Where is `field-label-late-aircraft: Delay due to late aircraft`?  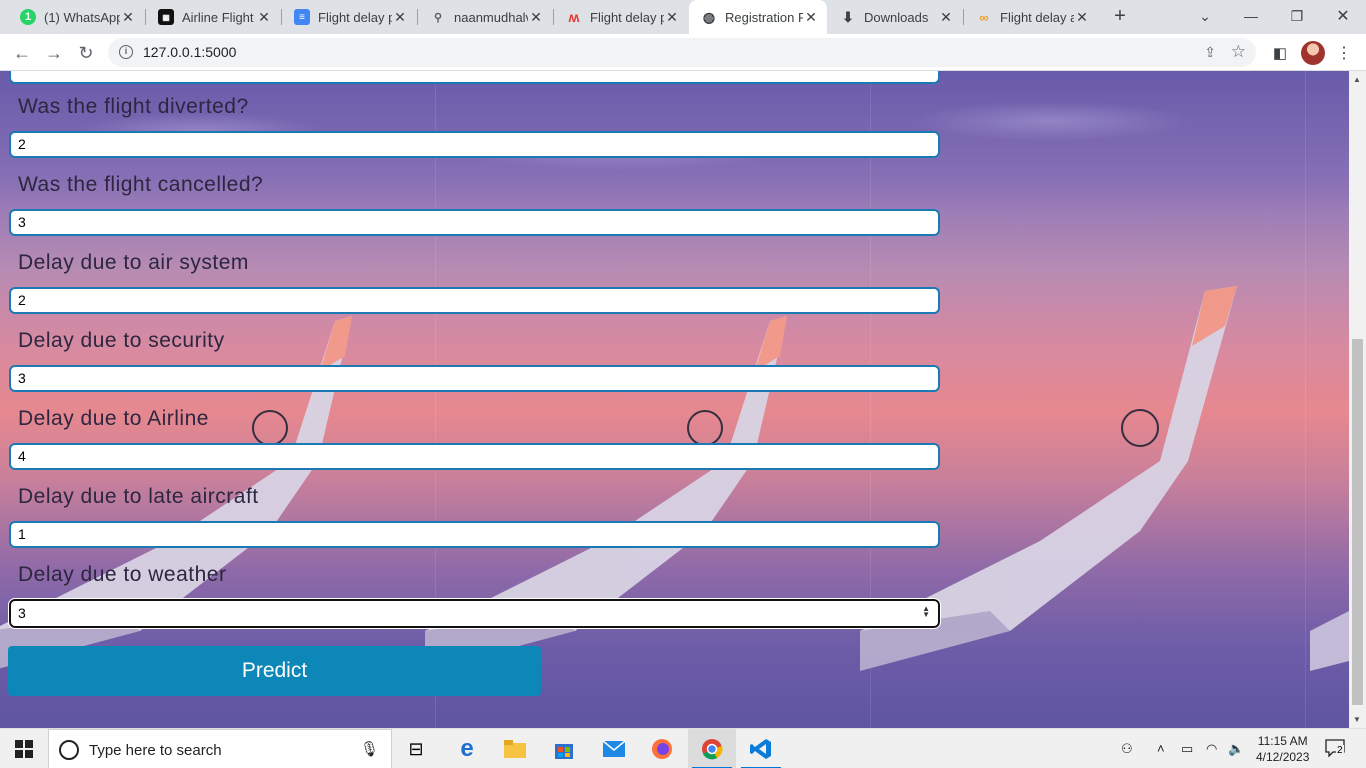 field-label-late-aircraft: Delay due to late aircraft is located at coordinates (138, 496).